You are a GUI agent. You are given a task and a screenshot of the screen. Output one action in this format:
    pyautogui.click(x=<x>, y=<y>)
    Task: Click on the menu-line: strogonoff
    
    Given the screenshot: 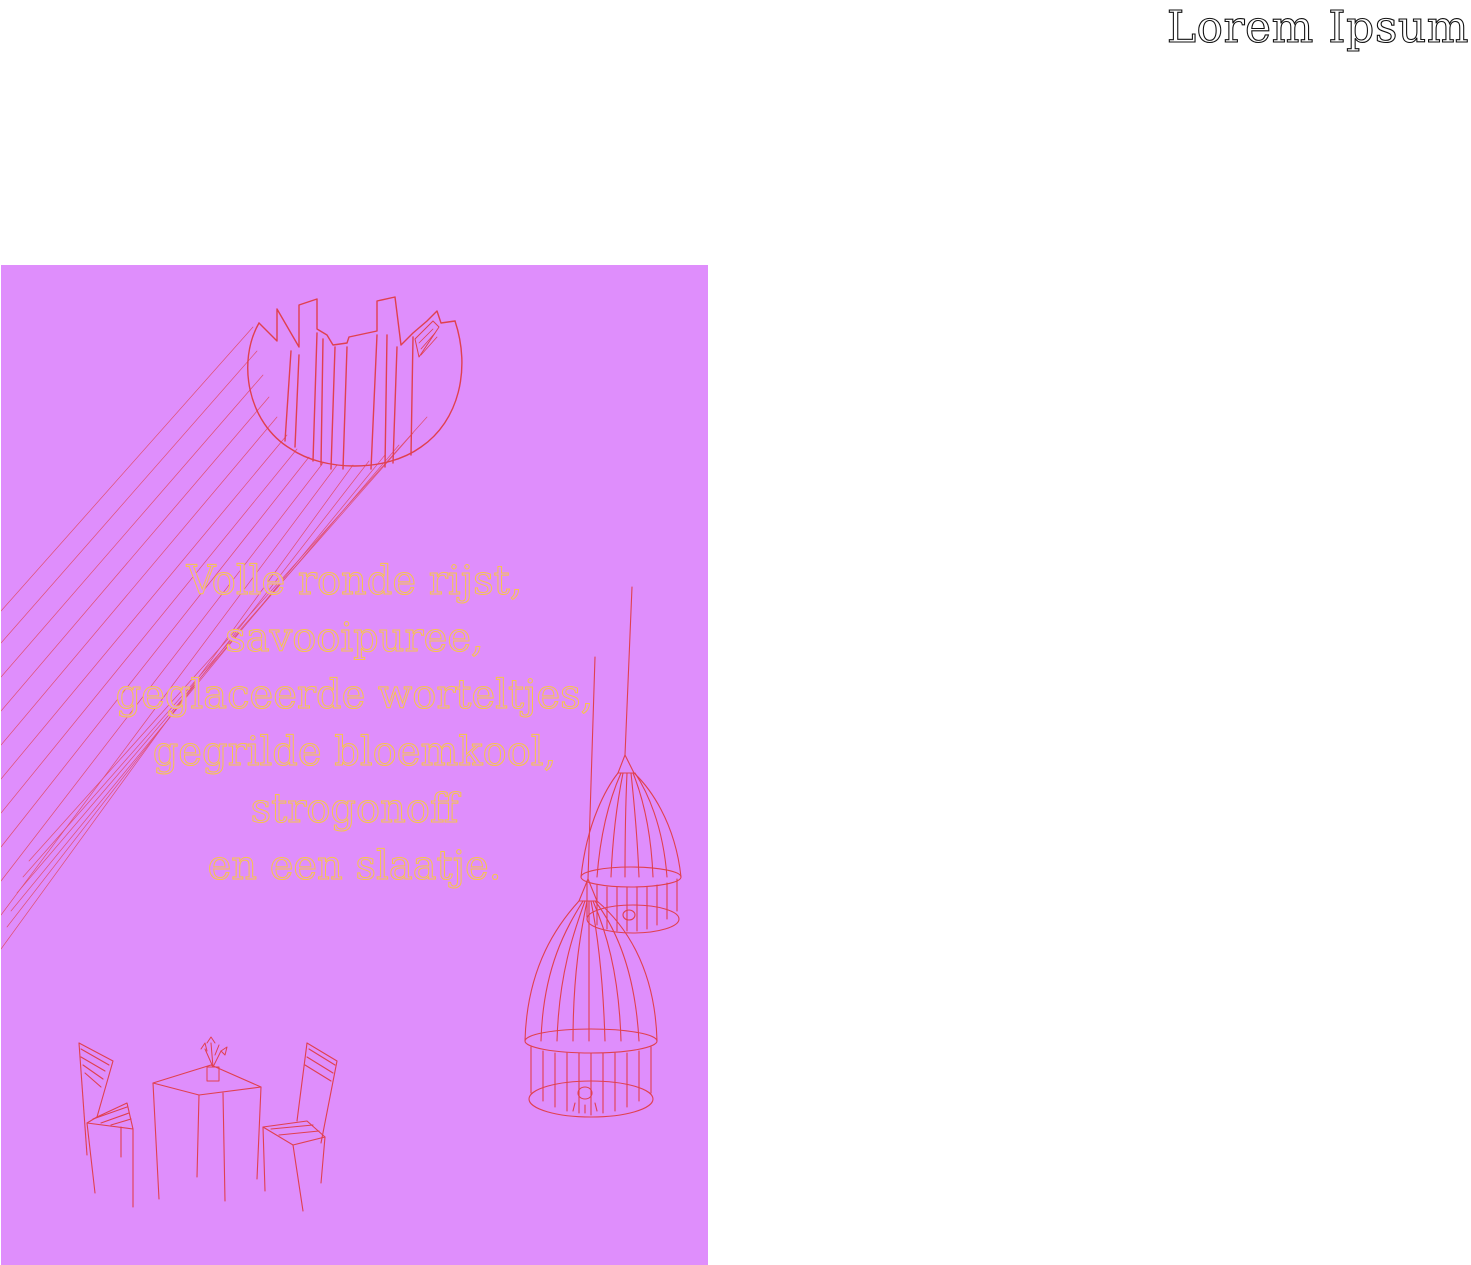 What is the action you would take?
    pyautogui.click(x=354, y=809)
    